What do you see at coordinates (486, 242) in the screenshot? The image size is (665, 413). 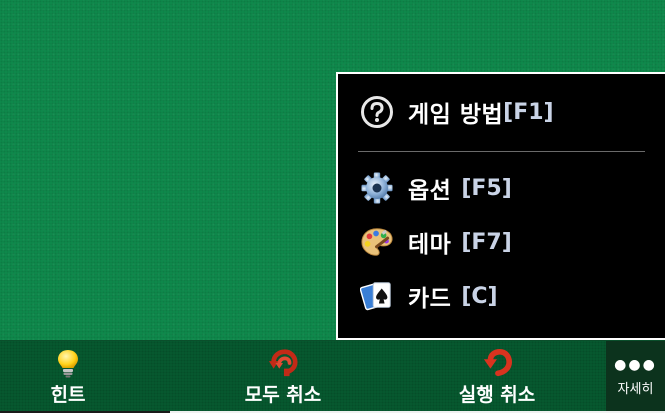 I see `shortcut-key: [F7]` at bounding box center [486, 242].